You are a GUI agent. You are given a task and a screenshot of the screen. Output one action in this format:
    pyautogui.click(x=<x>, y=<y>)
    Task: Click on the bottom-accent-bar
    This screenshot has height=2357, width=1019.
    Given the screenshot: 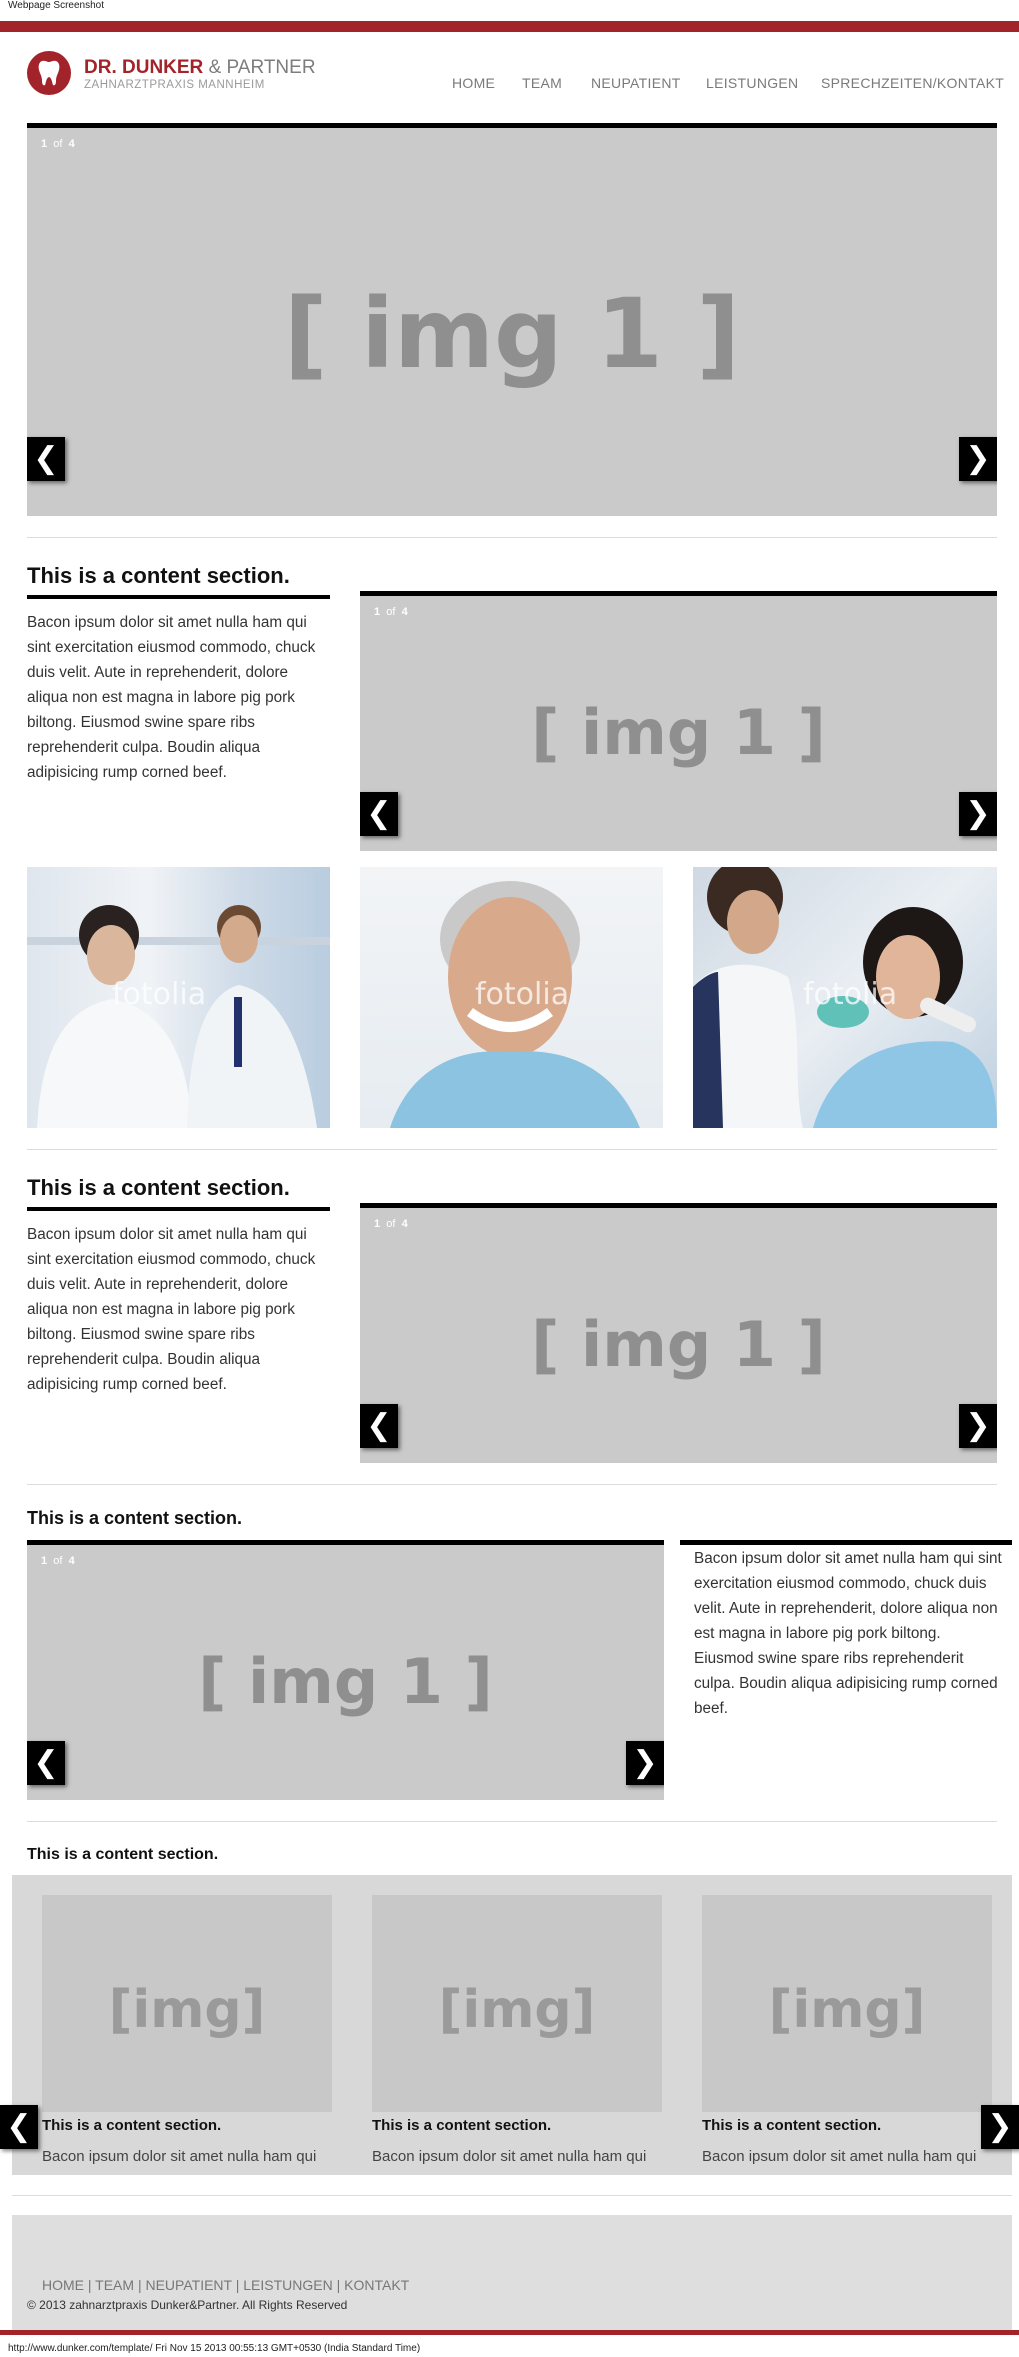 What is the action you would take?
    pyautogui.click(x=509, y=2332)
    